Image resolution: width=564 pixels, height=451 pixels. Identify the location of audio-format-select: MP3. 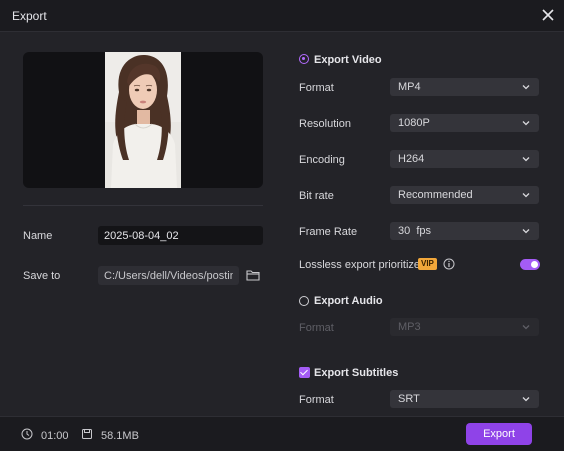
(464, 327).